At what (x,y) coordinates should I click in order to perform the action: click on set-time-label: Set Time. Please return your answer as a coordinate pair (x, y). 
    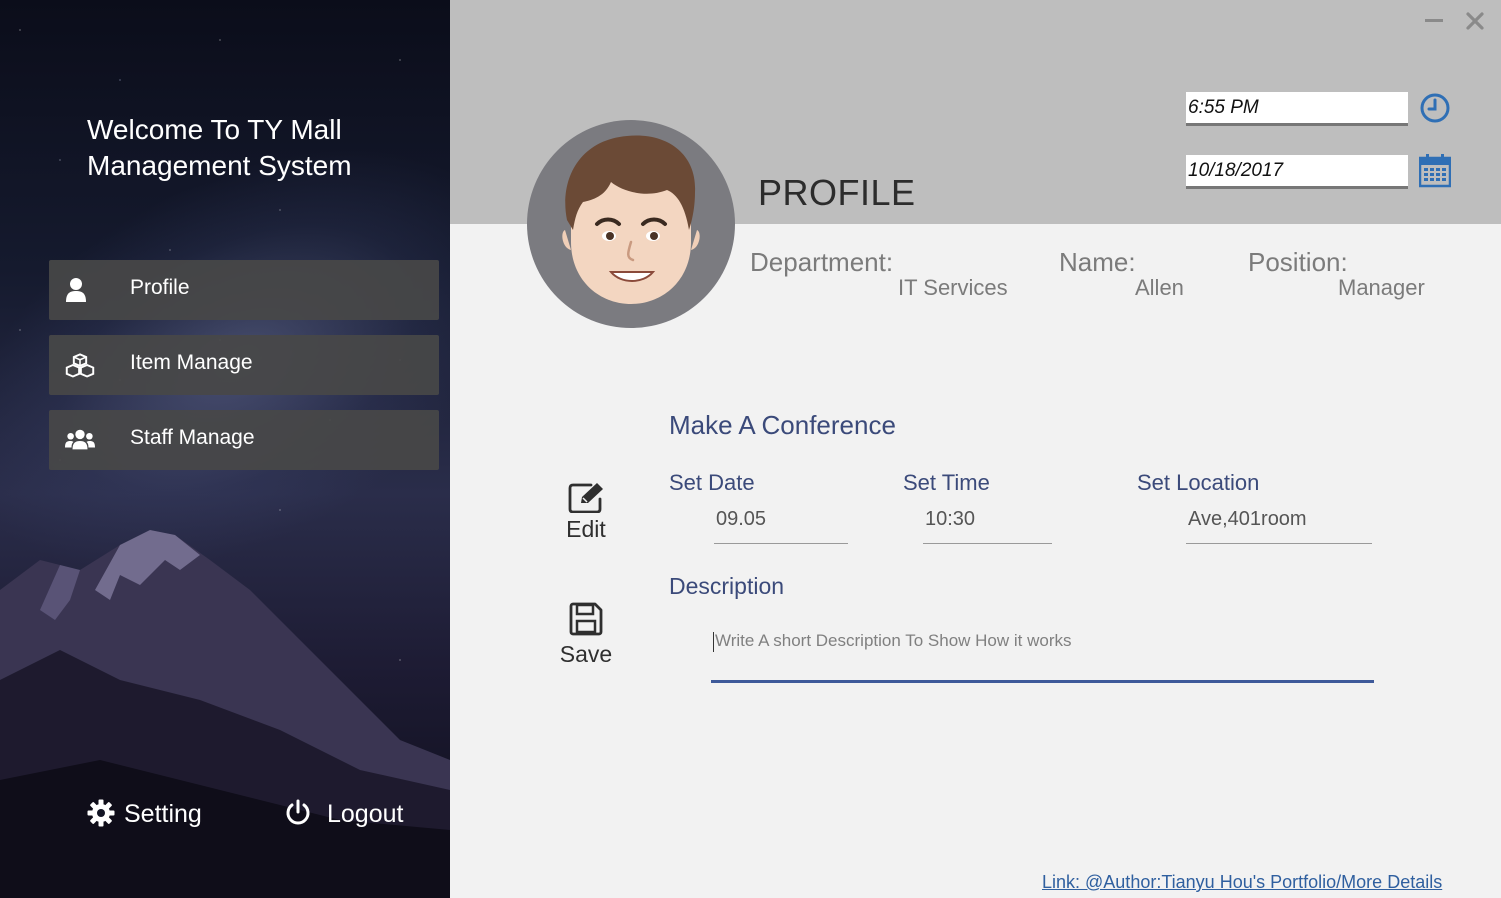
    Looking at the image, I should click on (946, 482).